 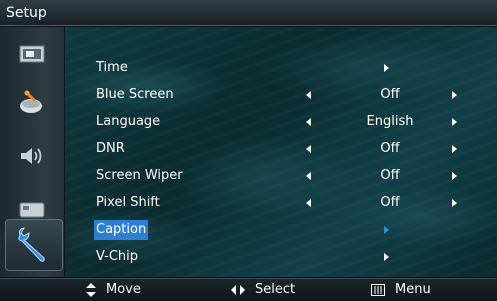 I want to click on up-down-arrow-icon, so click(x=91, y=290).